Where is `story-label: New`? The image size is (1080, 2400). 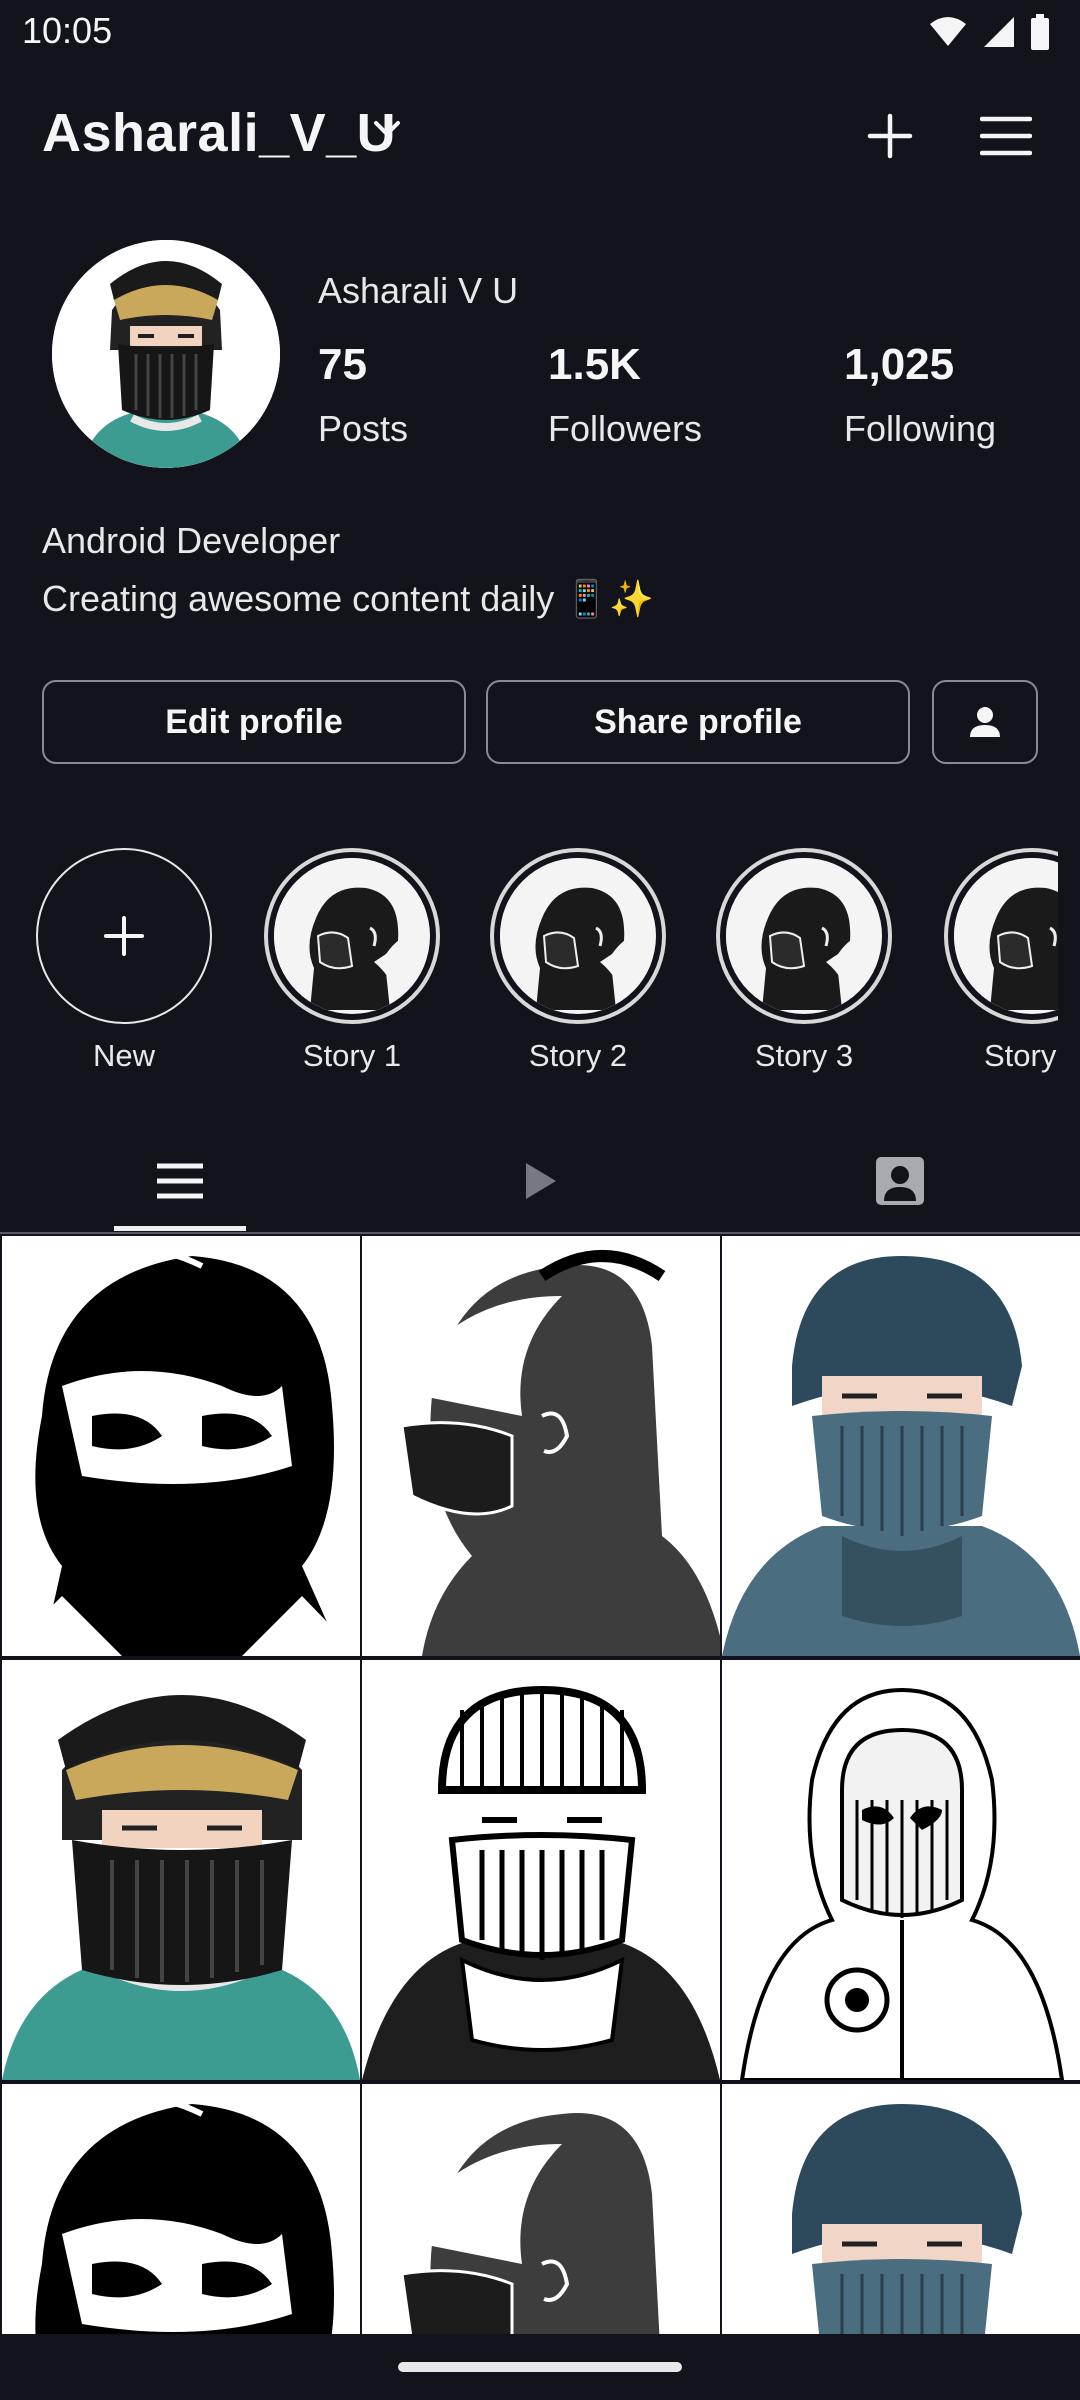
story-label: New is located at coordinates (123, 1055).